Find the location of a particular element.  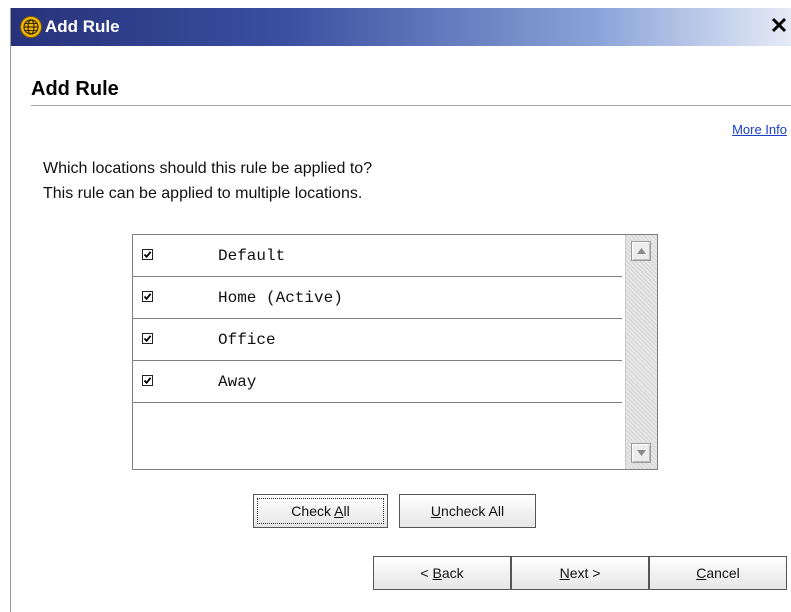

uncheck-all-button: Uncheck All is located at coordinates (467, 511).